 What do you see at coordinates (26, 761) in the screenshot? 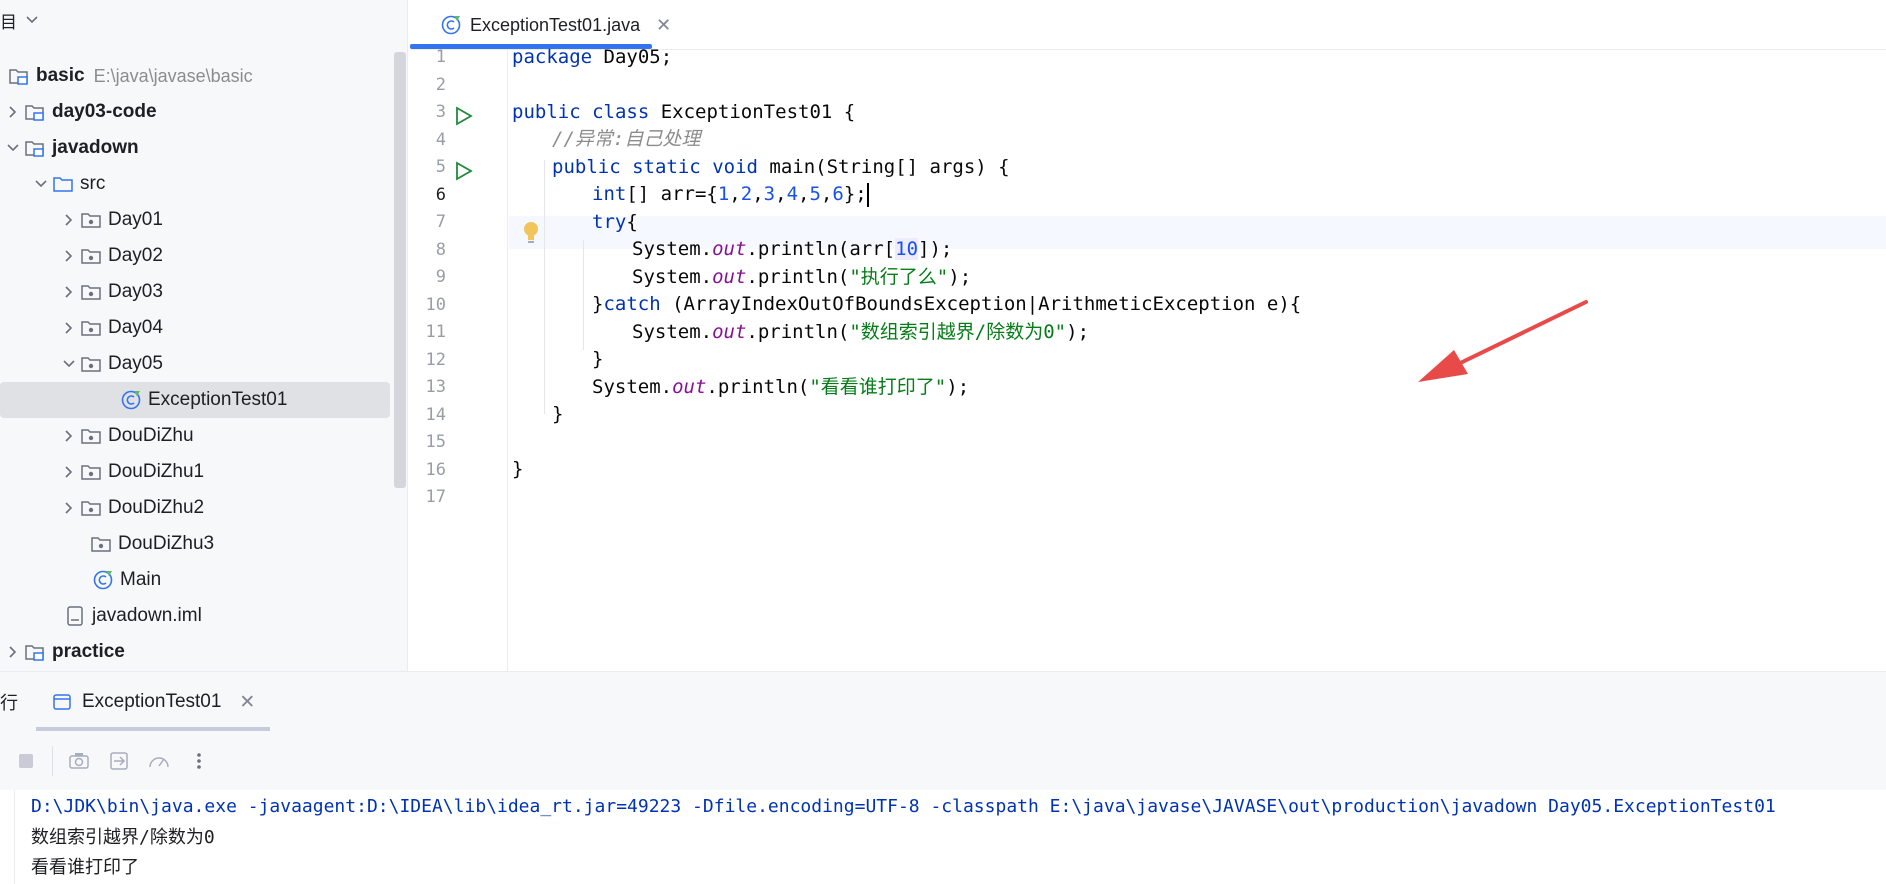
I see `stop-icon` at bounding box center [26, 761].